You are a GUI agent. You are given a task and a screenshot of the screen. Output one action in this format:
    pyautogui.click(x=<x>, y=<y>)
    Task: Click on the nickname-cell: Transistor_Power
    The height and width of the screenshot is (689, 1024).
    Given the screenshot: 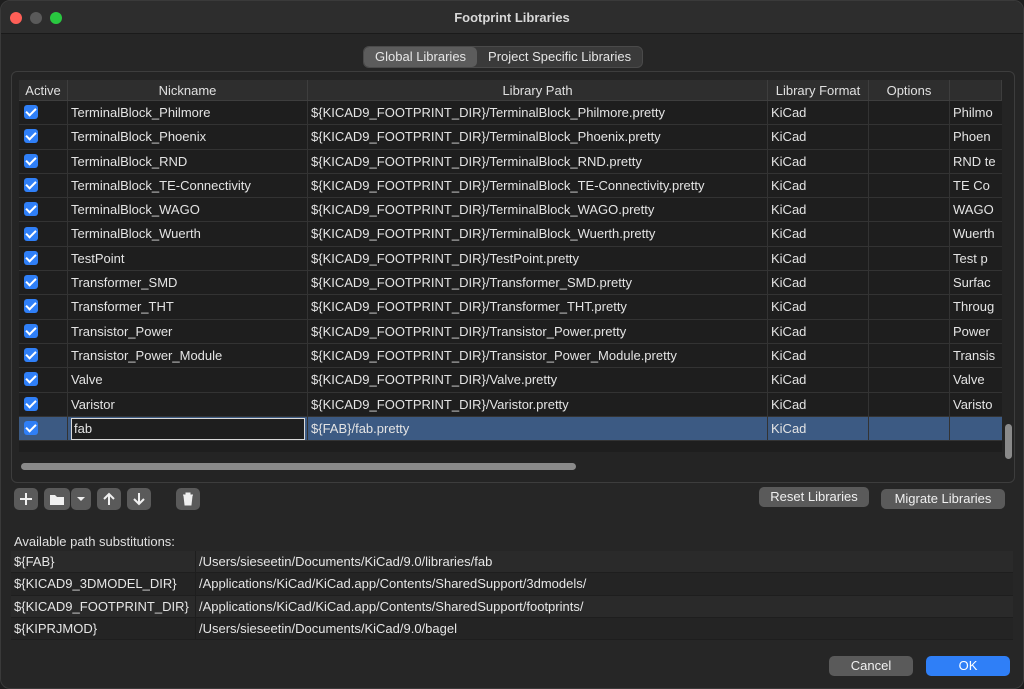 What is the action you would take?
    pyautogui.click(x=188, y=331)
    